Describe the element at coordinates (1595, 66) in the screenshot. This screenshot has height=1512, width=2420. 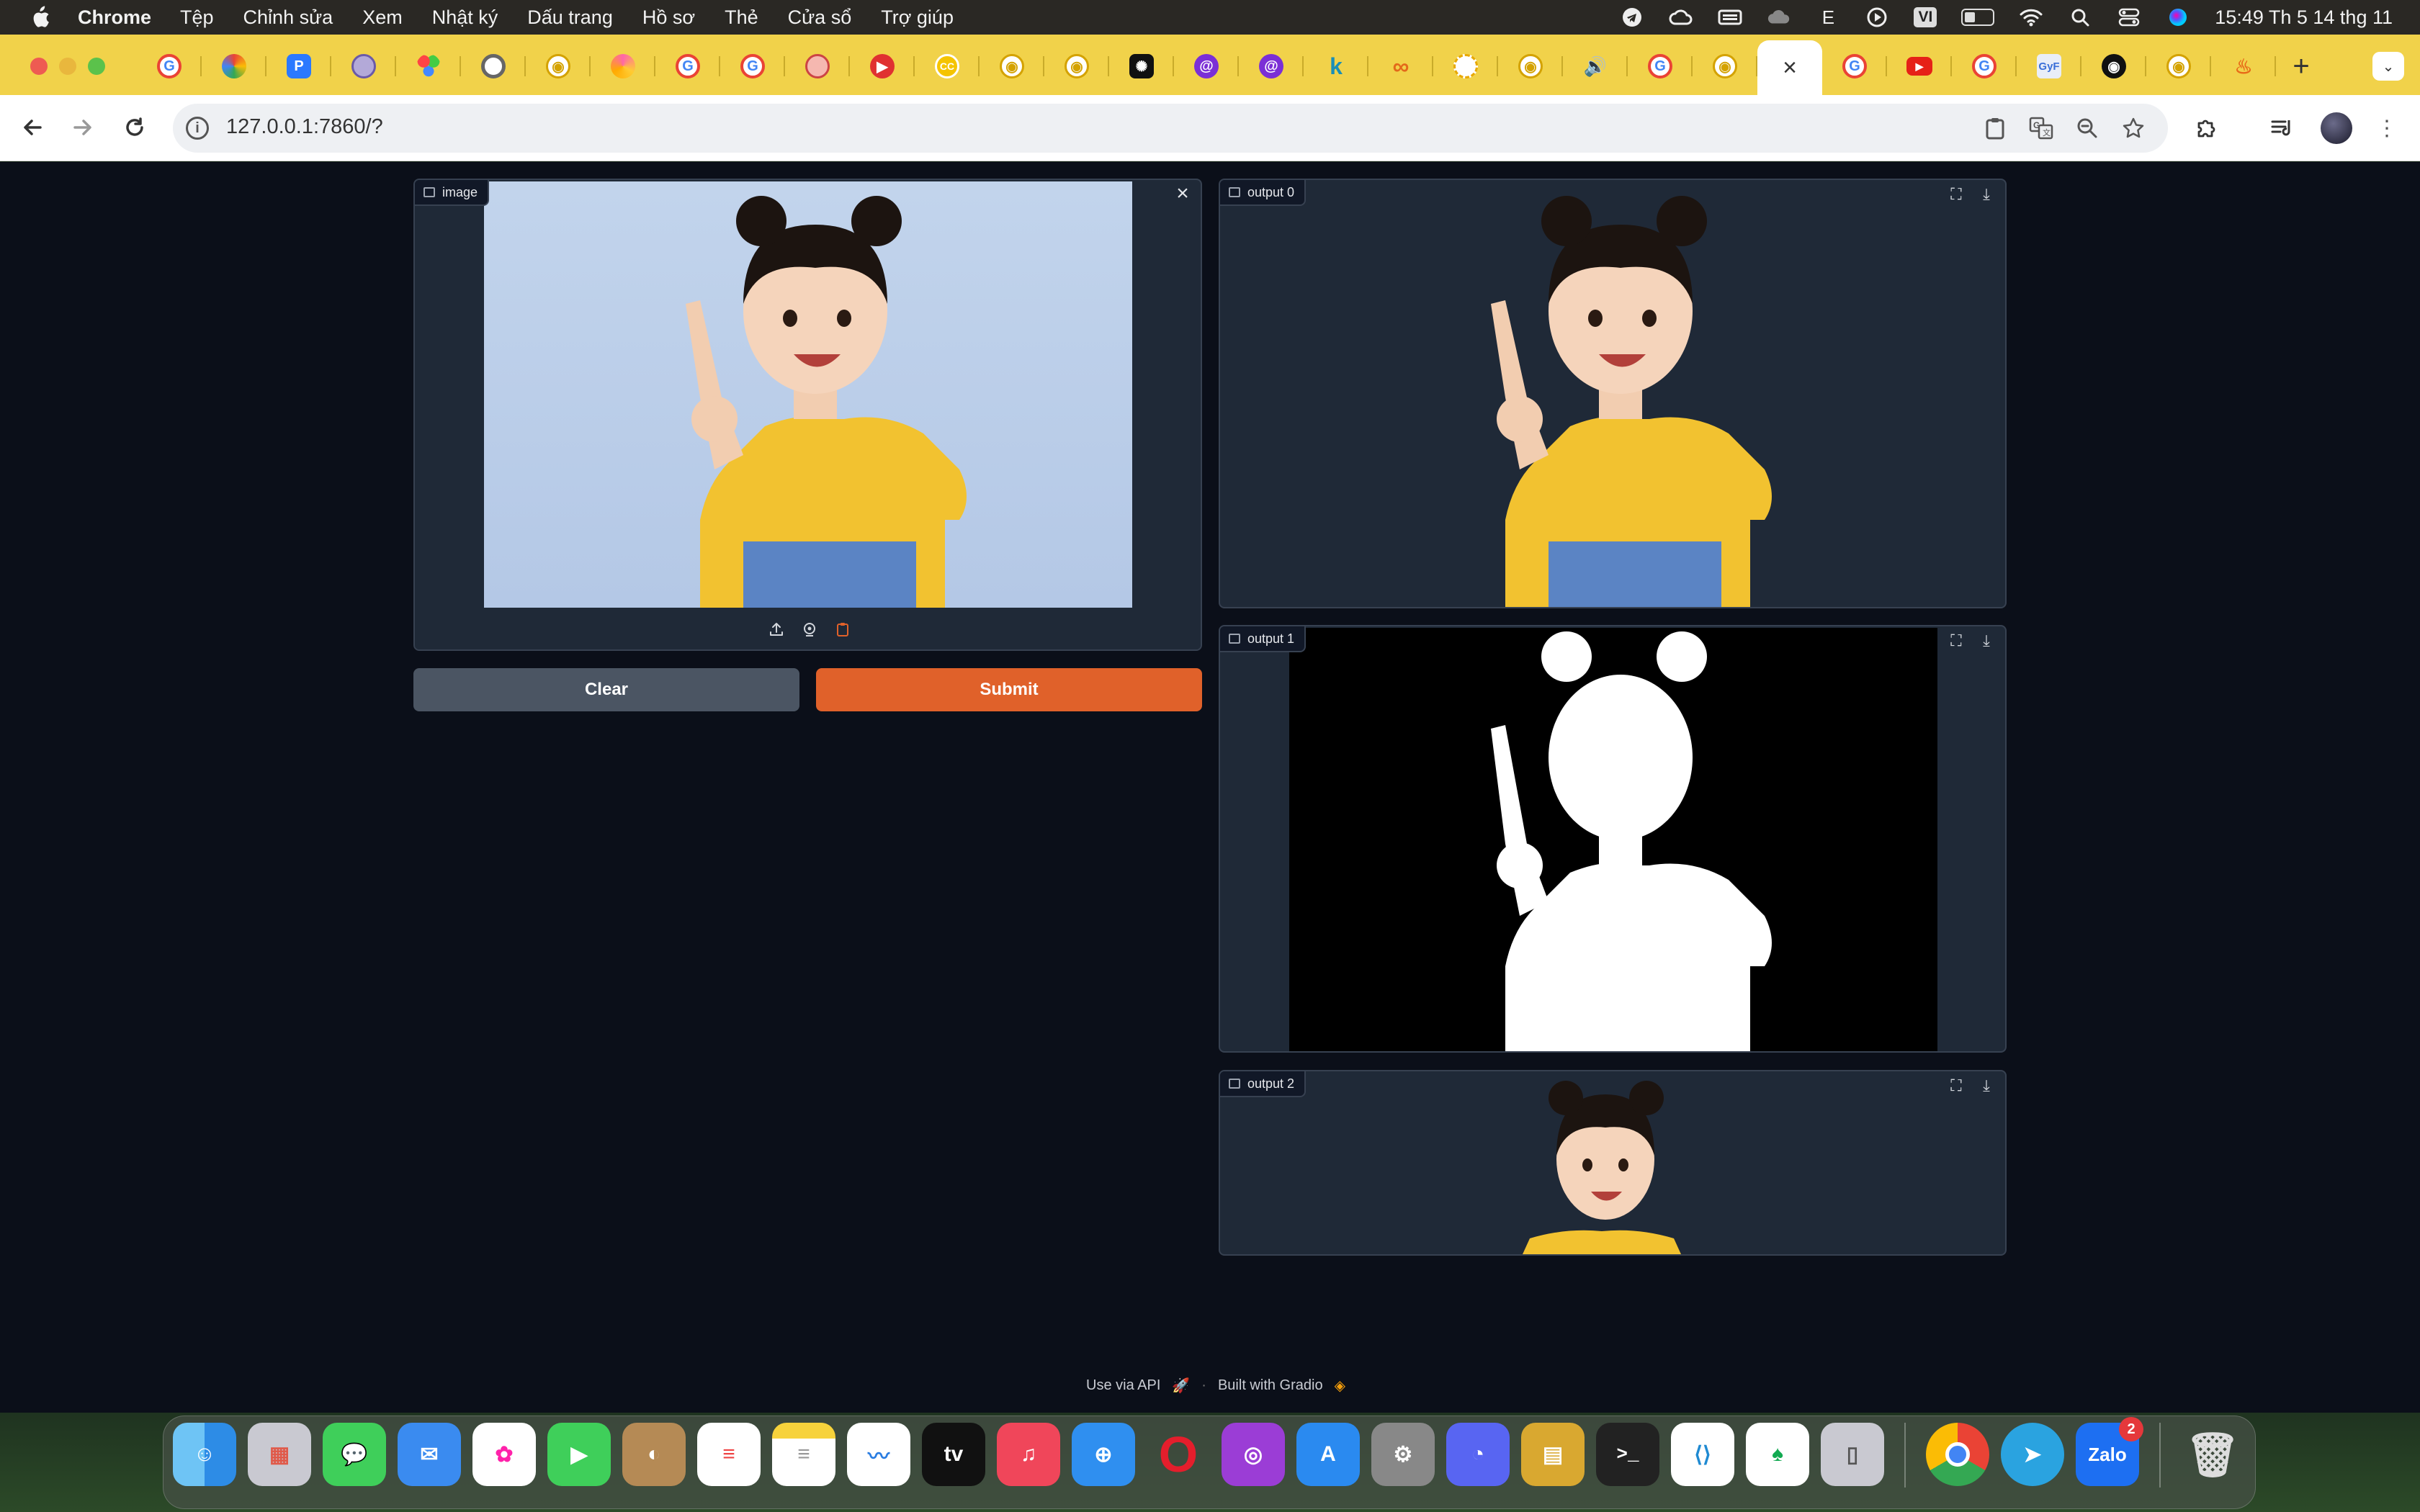
I see `tab-audio: 🔊` at that location.